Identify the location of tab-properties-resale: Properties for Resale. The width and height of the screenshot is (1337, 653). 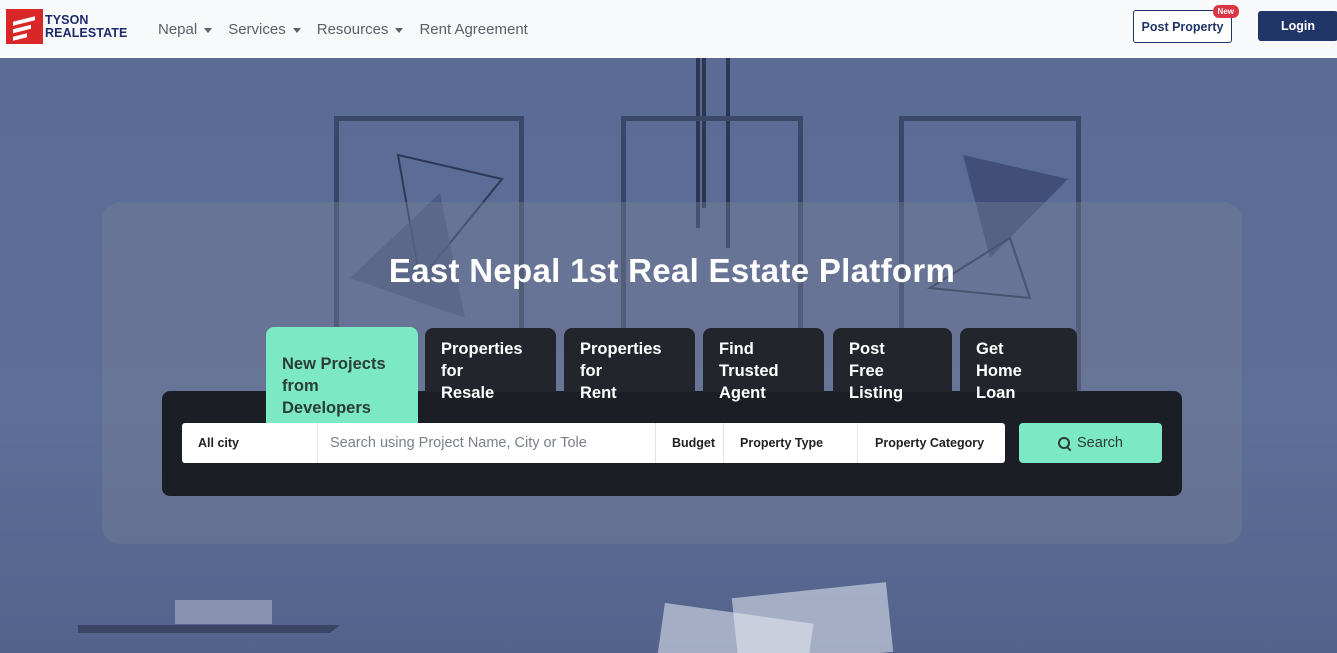
(490, 365).